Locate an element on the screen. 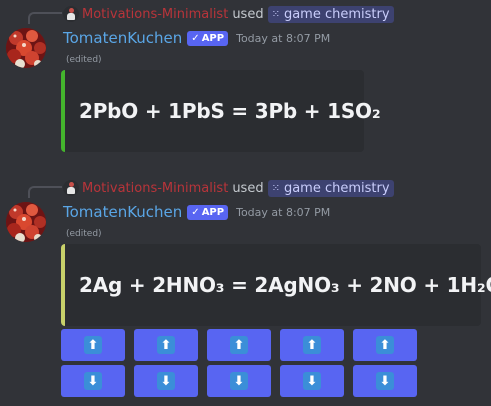 The image size is (491, 406). increase-button-2: ⬆ is located at coordinates (166, 345).